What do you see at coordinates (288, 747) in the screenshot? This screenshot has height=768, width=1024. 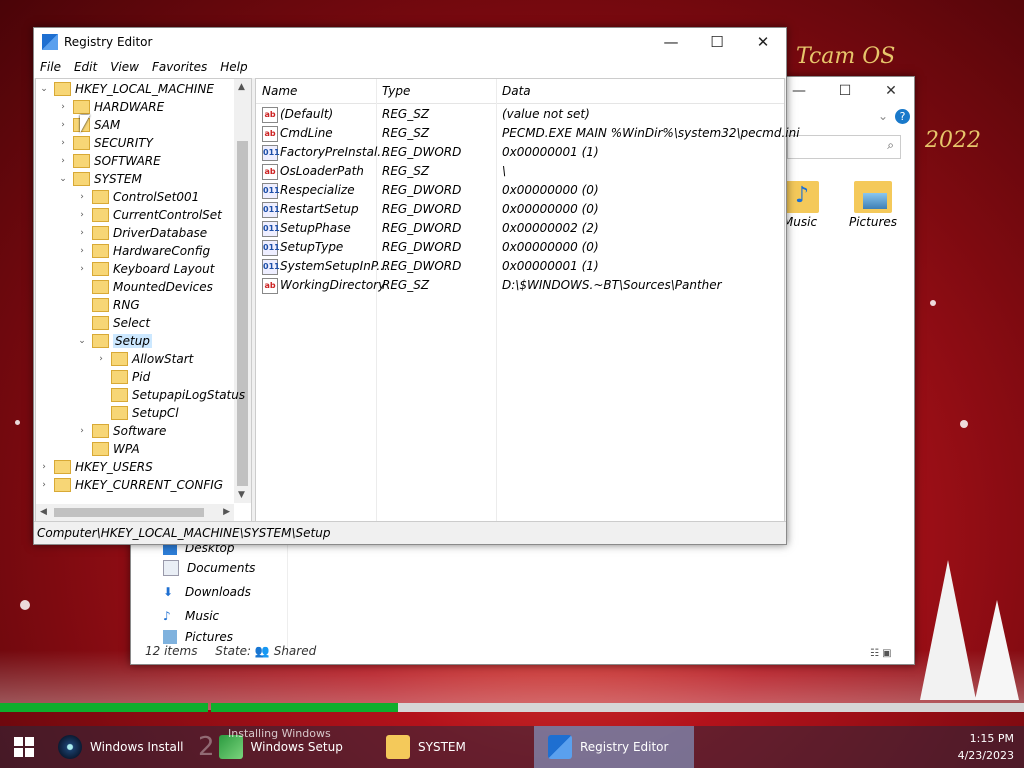 I see `taskbar-item-windows-setup: 2 Windows Setup Installing Windows` at bounding box center [288, 747].